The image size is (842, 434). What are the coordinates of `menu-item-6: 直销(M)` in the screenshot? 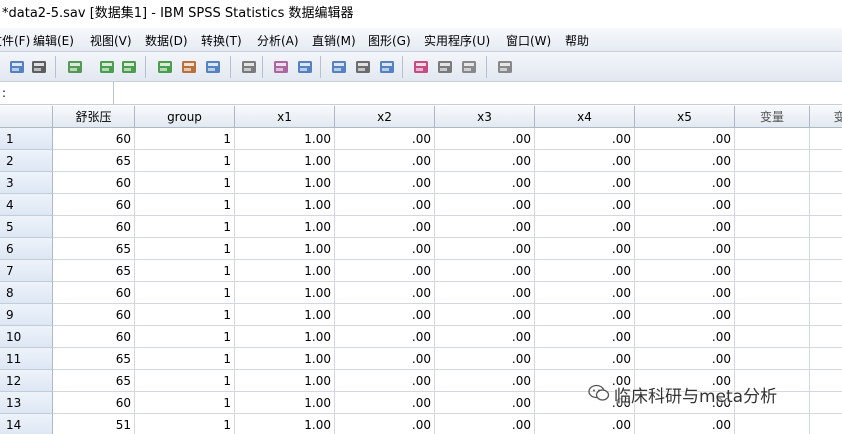 It's located at (334, 40).